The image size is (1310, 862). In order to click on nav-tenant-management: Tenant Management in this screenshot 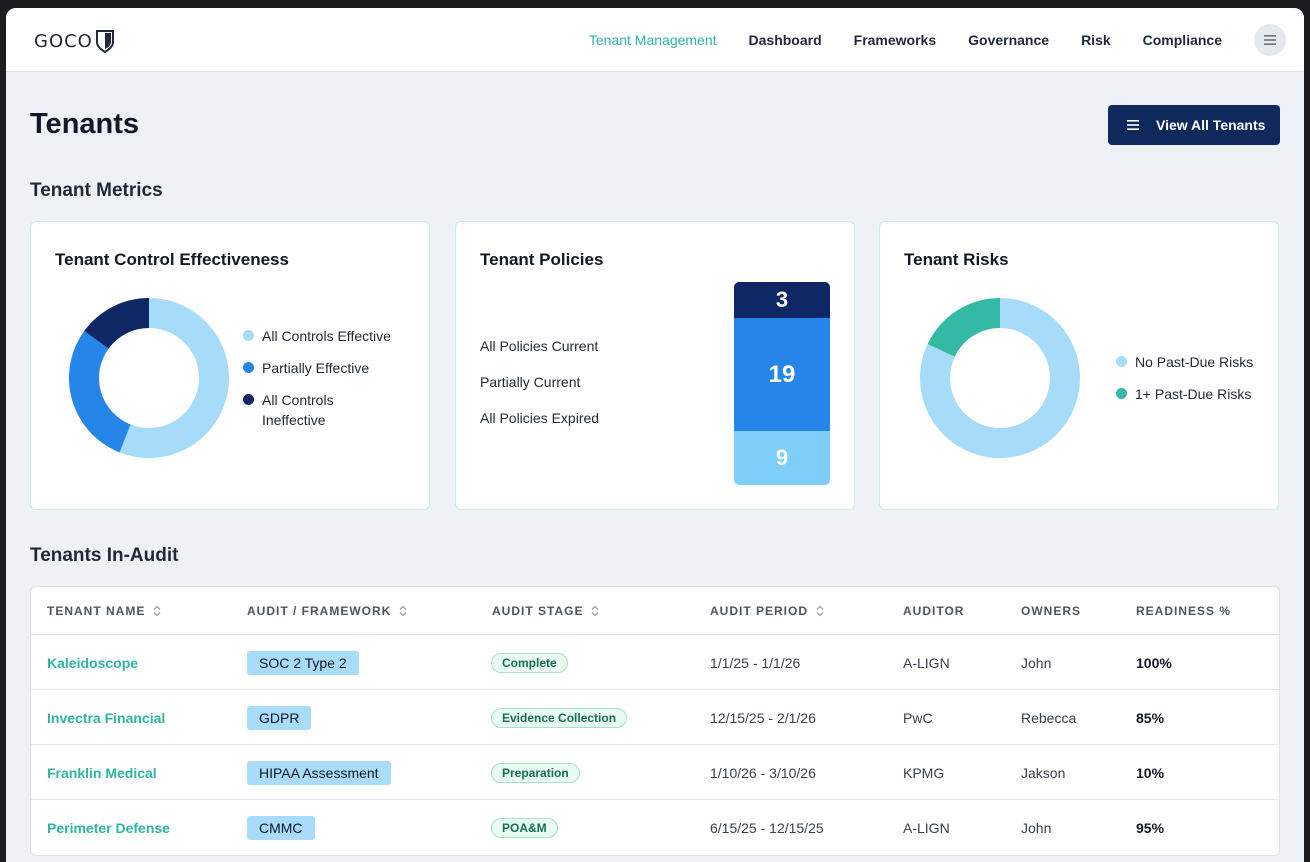, I will do `click(653, 40)`.